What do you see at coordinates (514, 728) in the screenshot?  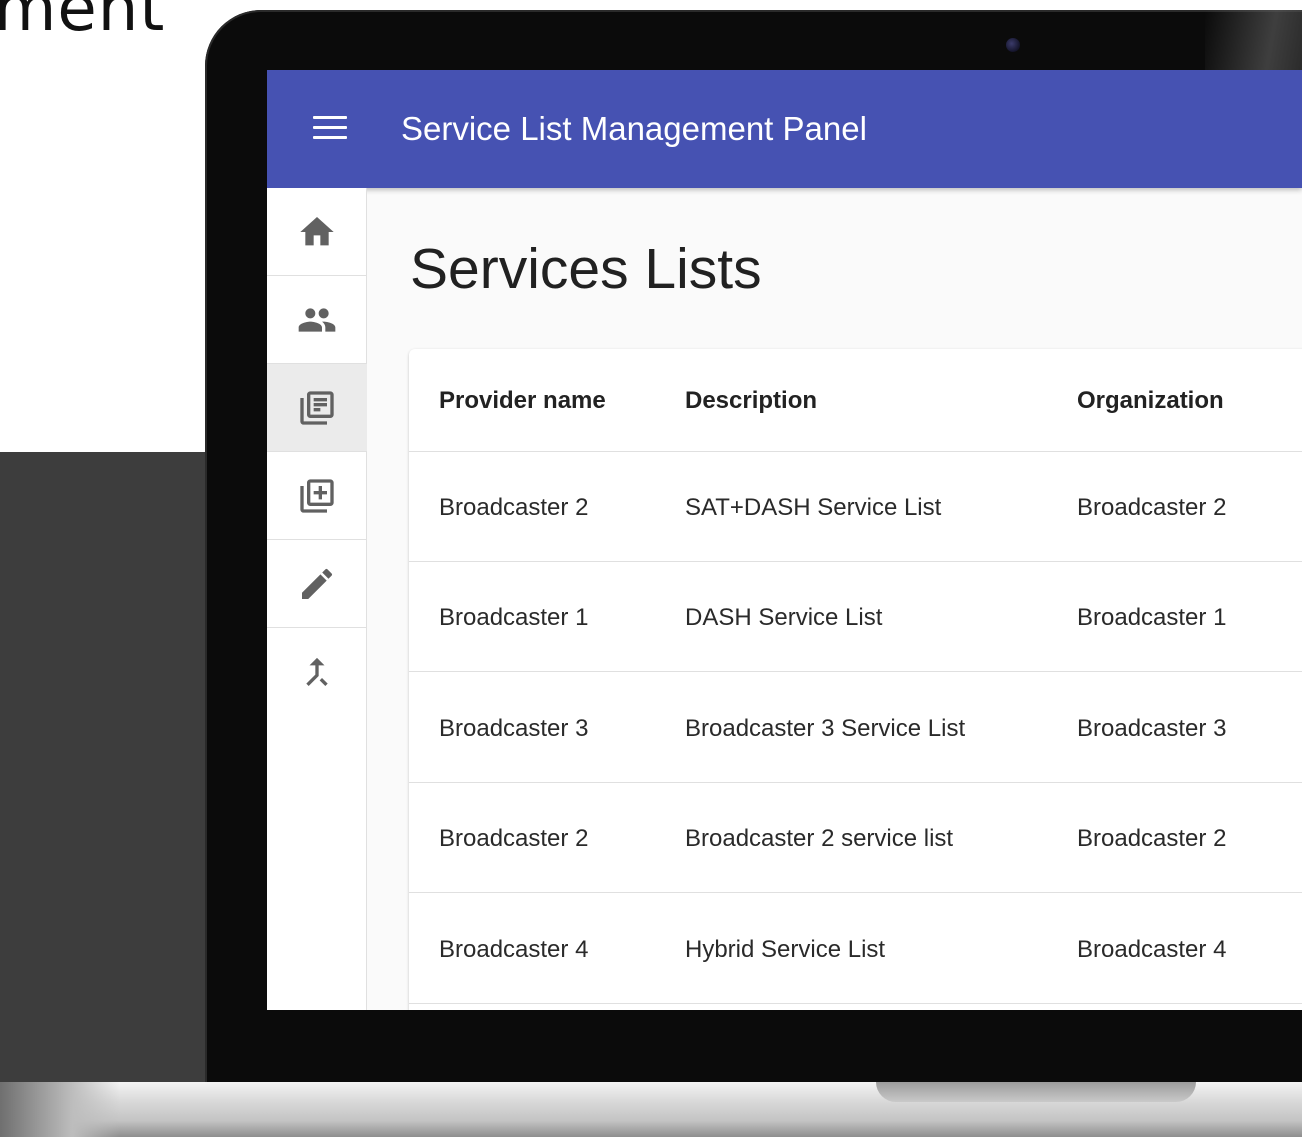 I see `cell-provider: Broadcaster 3` at bounding box center [514, 728].